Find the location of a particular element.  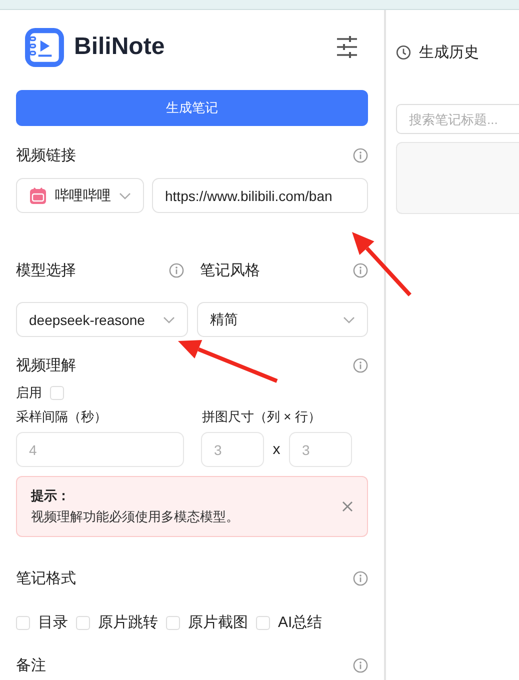

model-select: deepseek-reasone is located at coordinates (102, 319).